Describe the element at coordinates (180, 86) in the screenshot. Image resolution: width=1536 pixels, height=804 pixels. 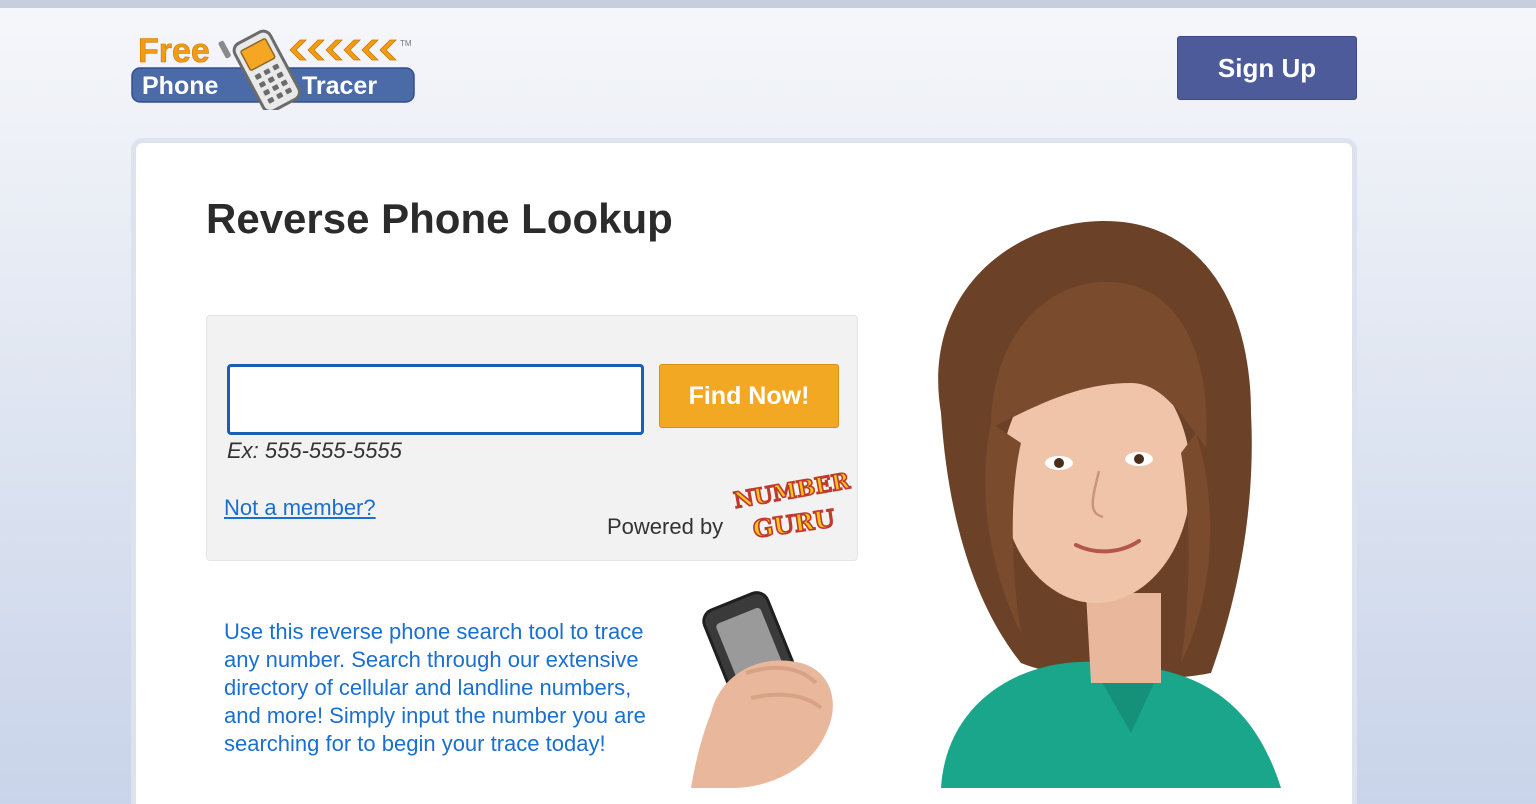
I see `logo-text-phone: Phone` at that location.